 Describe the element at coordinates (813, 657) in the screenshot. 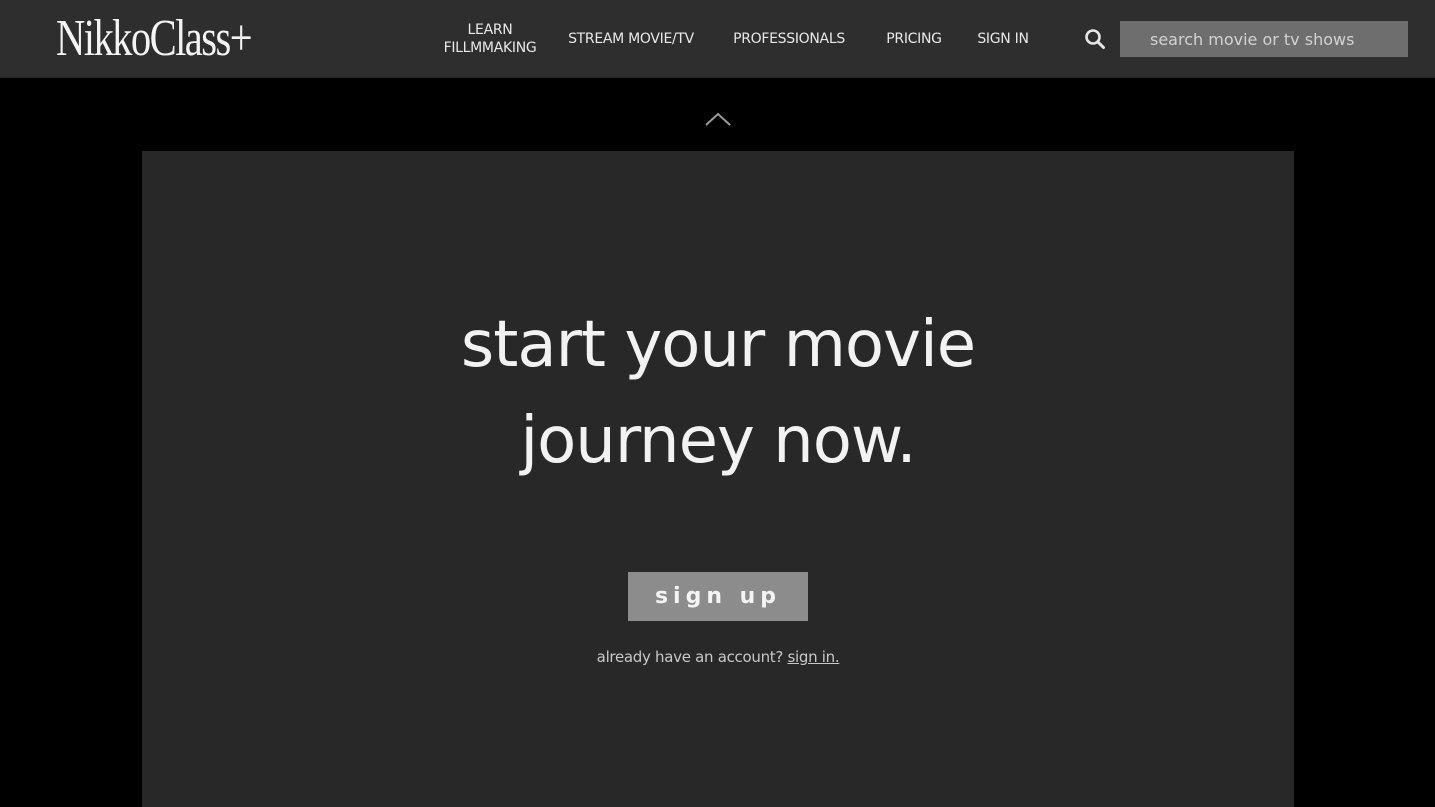

I see `sign-in-link: sign in.` at that location.